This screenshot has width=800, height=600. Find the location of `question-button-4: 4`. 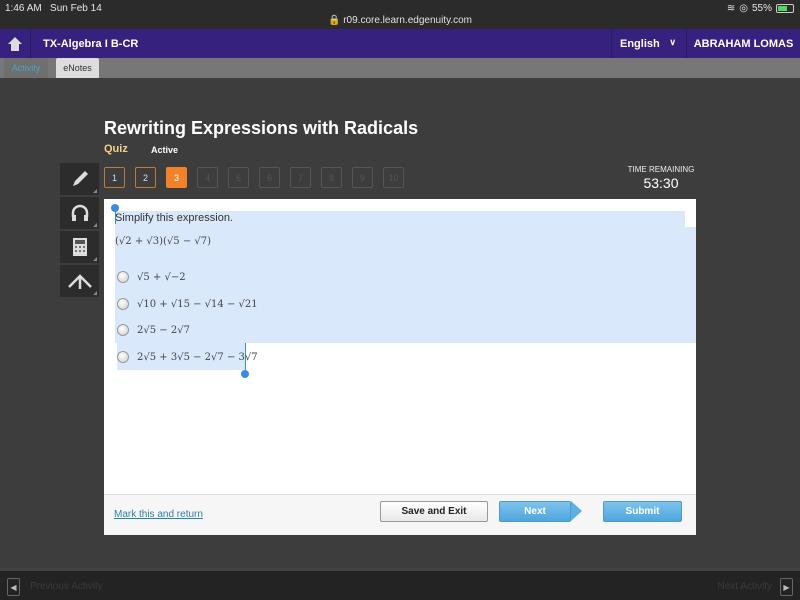

question-button-4: 4 is located at coordinates (207, 177).